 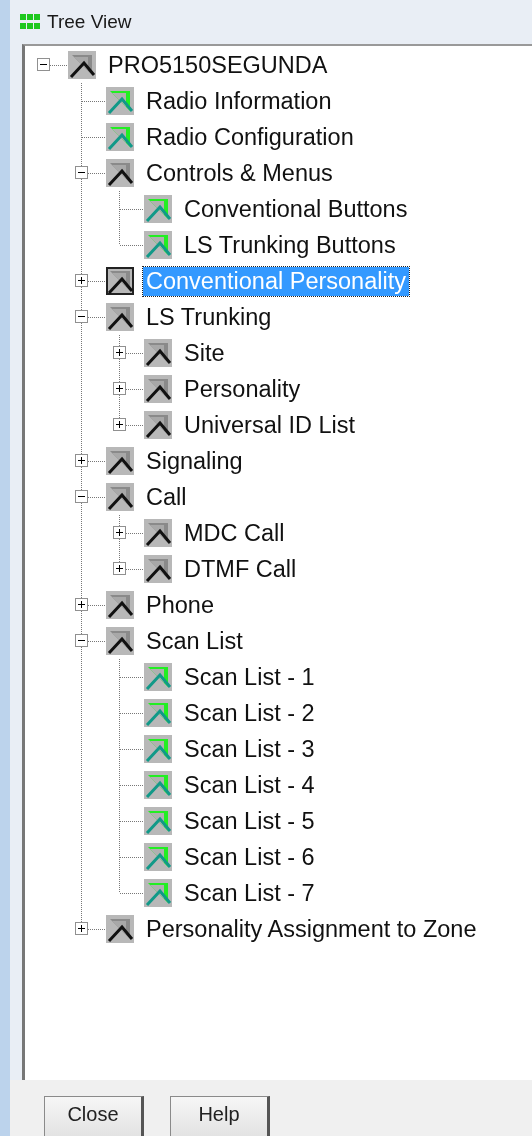 What do you see at coordinates (249, 677) in the screenshot?
I see `tree-item: Scan List - 1` at bounding box center [249, 677].